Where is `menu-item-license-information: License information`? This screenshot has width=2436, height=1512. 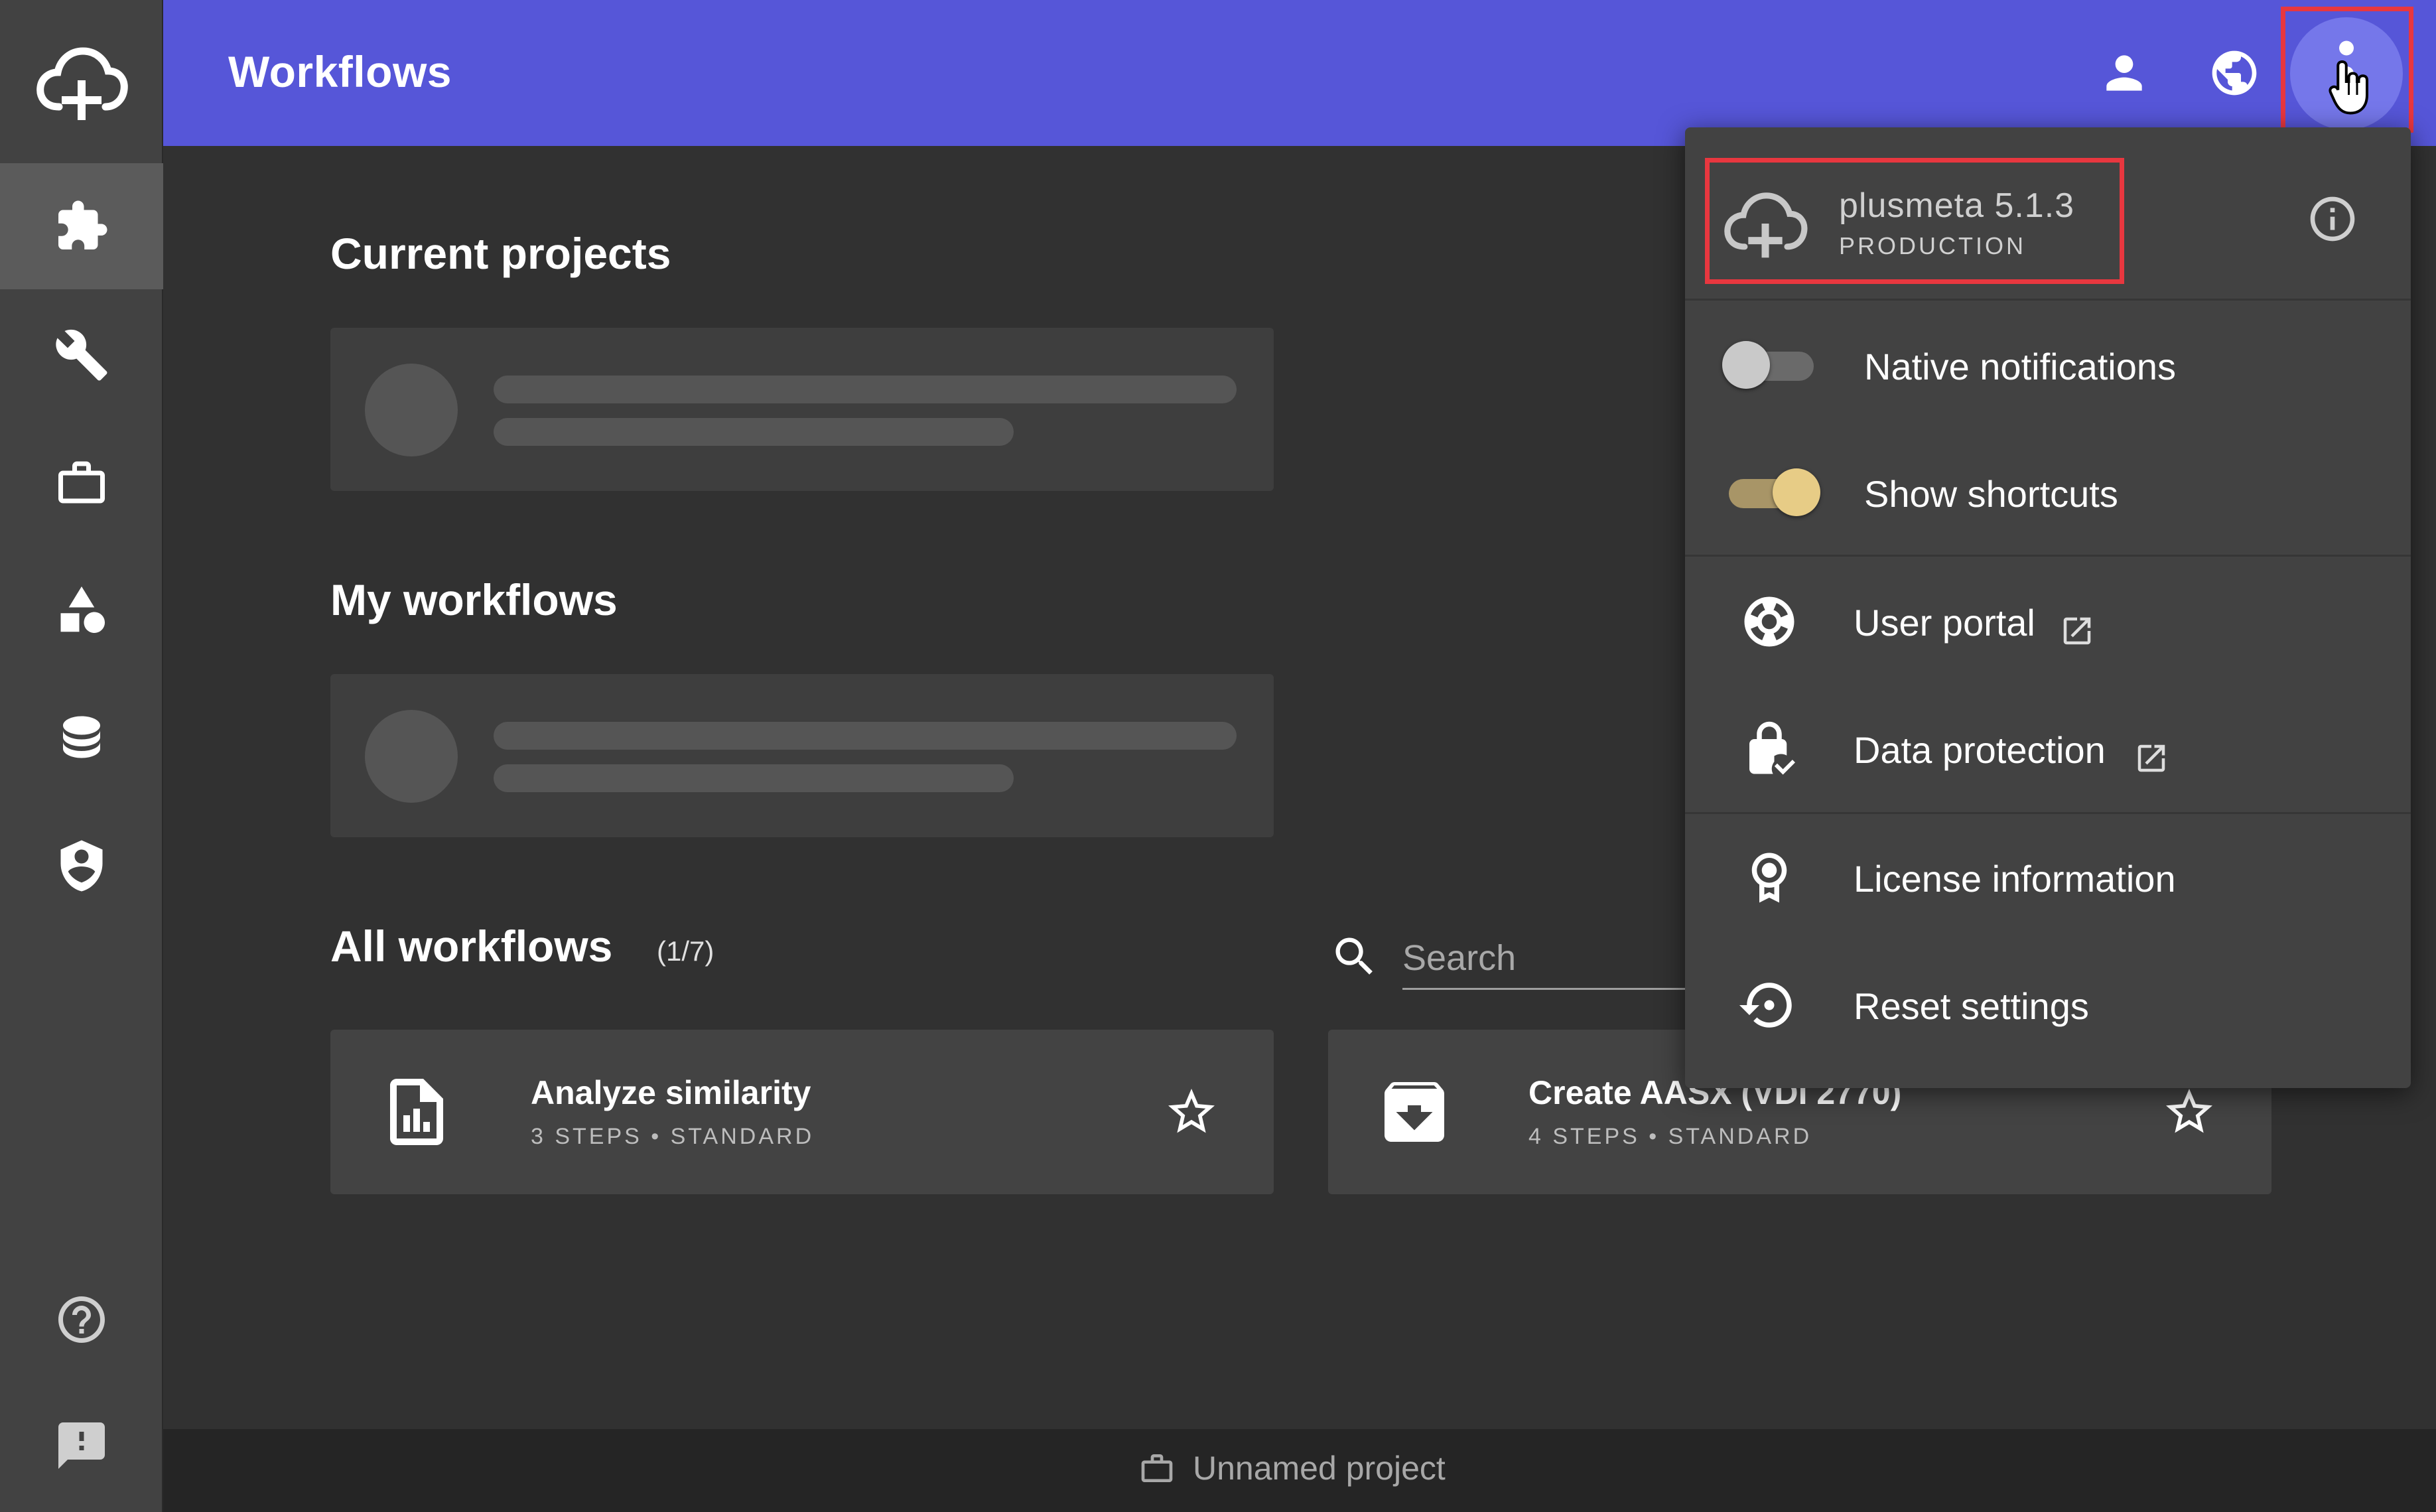 menu-item-license-information: License information is located at coordinates (2048, 878).